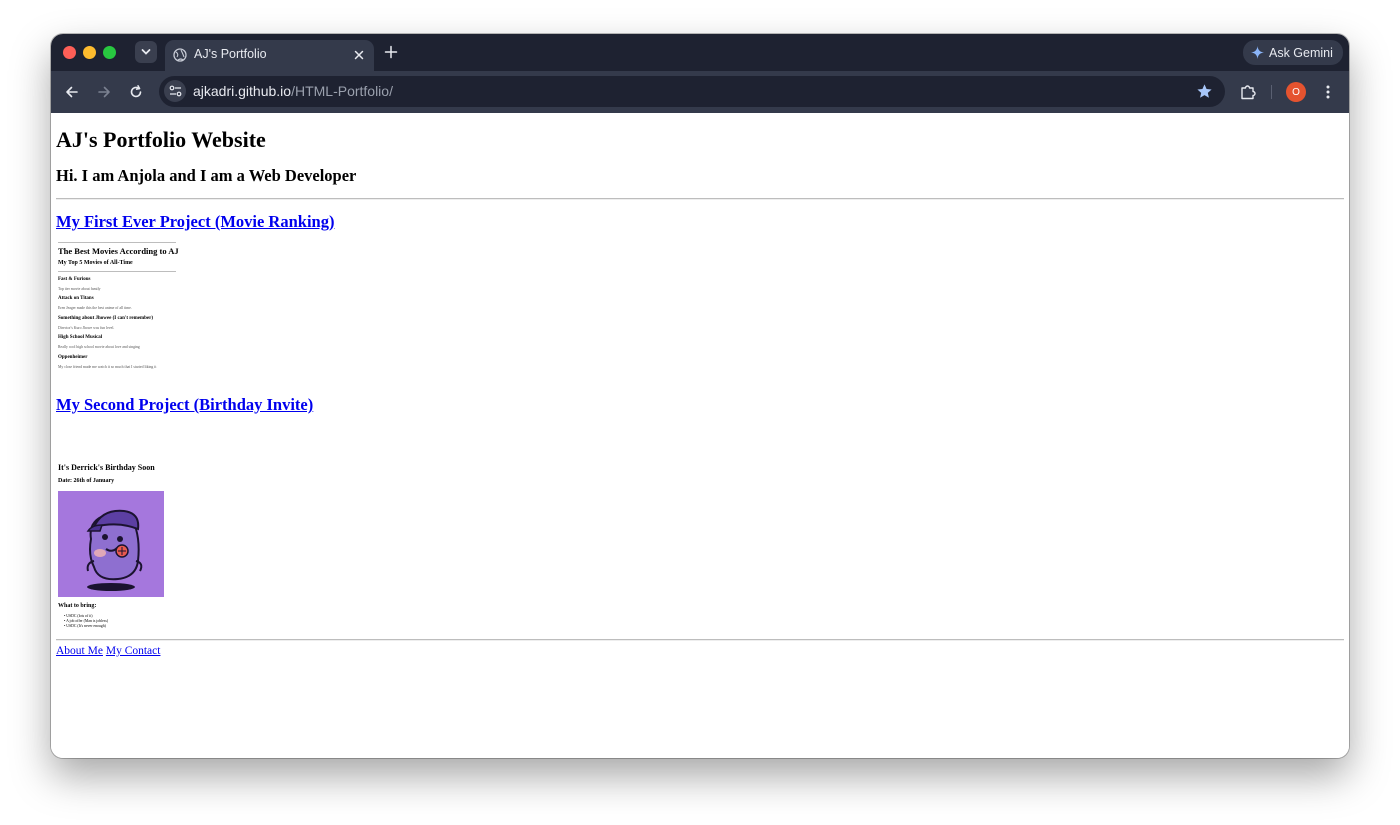 Image resolution: width=1400 pixels, height=825 pixels. What do you see at coordinates (180, 55) in the screenshot?
I see `globe-icon` at bounding box center [180, 55].